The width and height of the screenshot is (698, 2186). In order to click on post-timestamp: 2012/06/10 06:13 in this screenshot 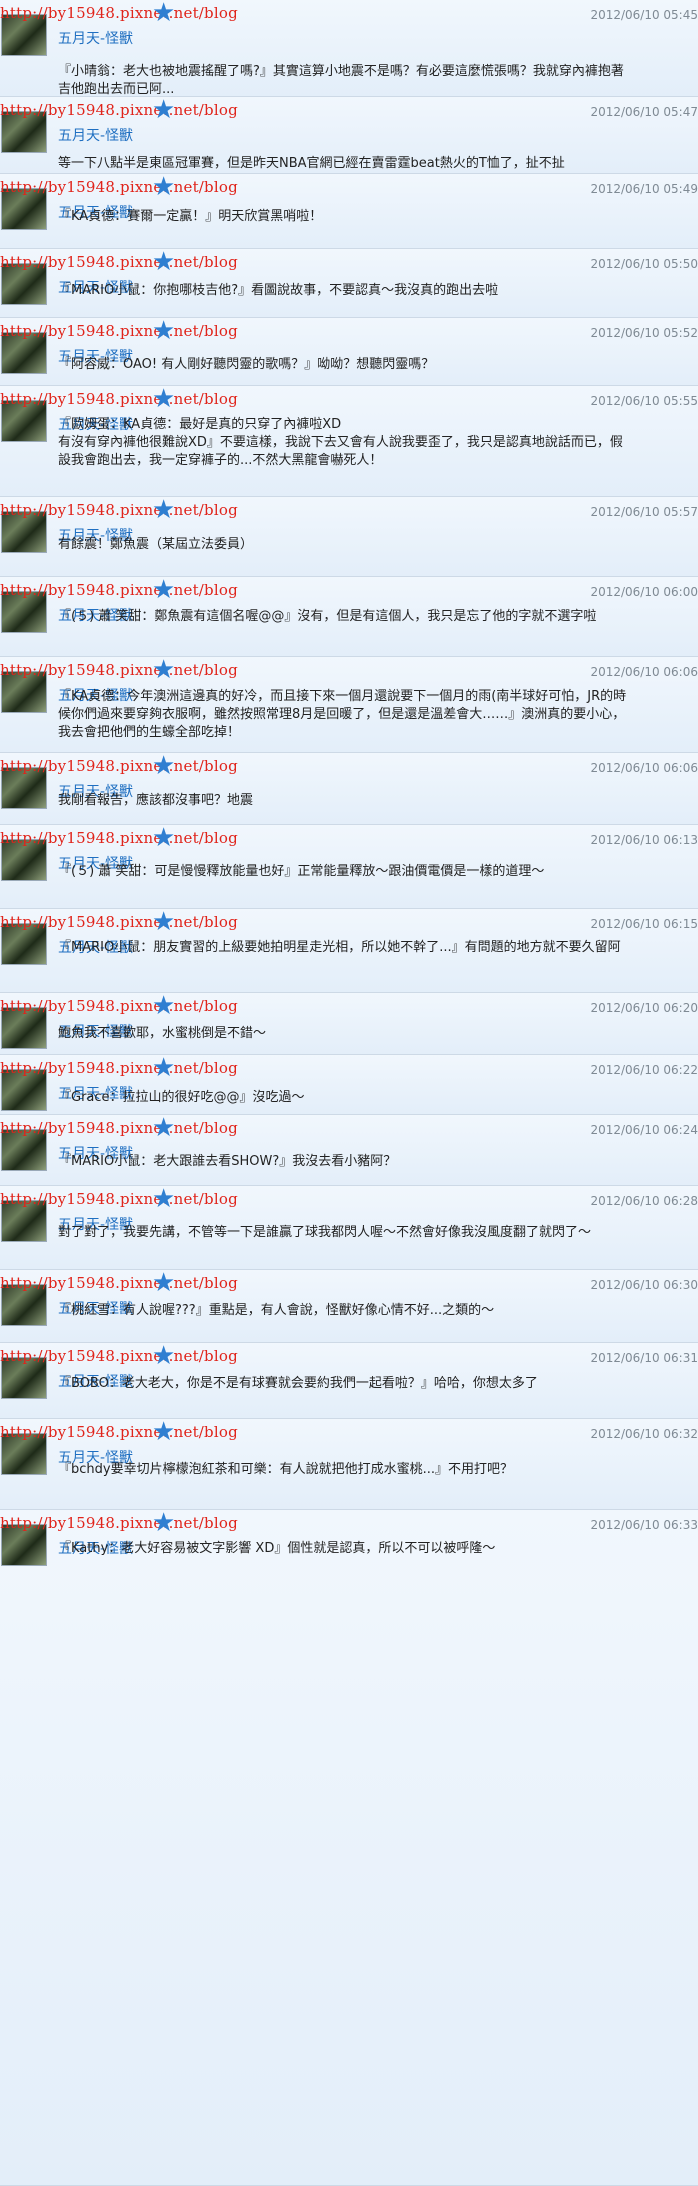, I will do `click(644, 840)`.